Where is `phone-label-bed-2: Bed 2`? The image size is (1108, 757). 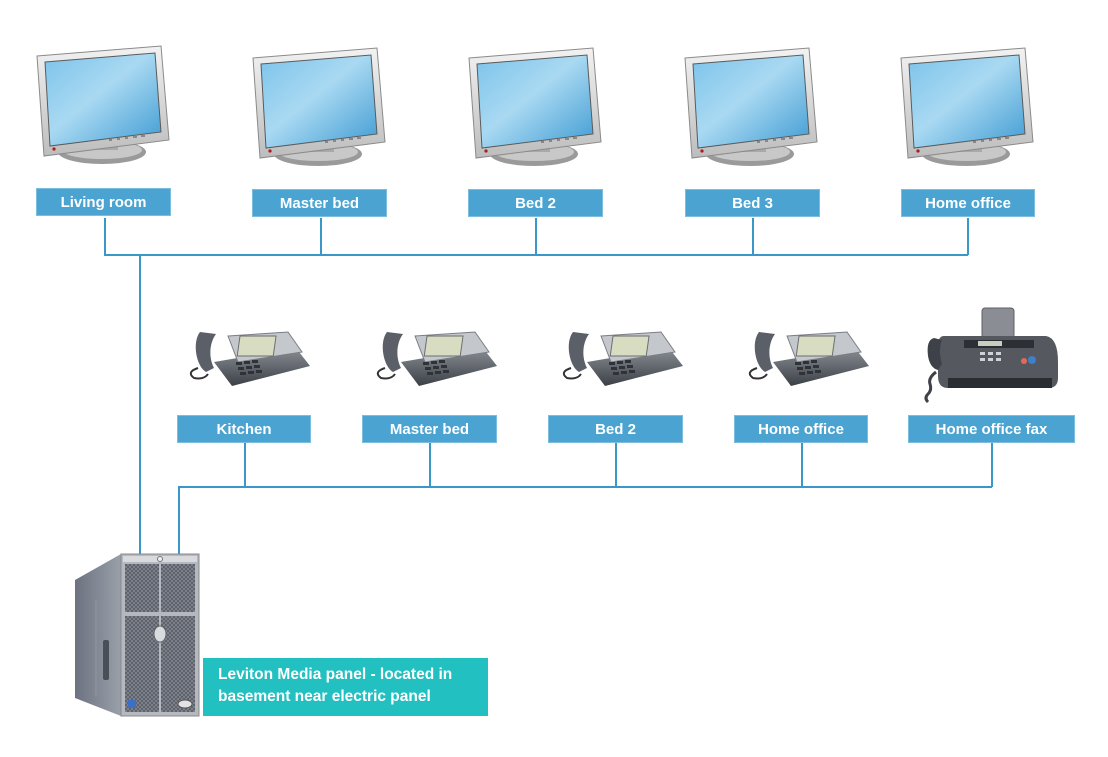
phone-label-bed-2: Bed 2 is located at coordinates (615, 429).